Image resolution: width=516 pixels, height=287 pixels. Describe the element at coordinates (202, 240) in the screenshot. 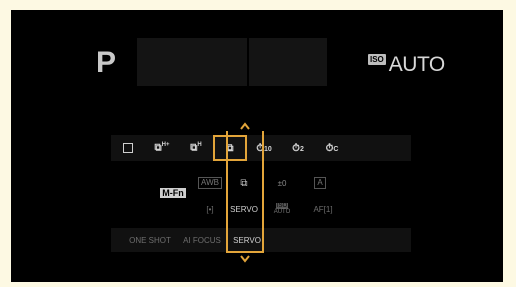

I see `af-option-ai-focus: AI FOCUS` at that location.